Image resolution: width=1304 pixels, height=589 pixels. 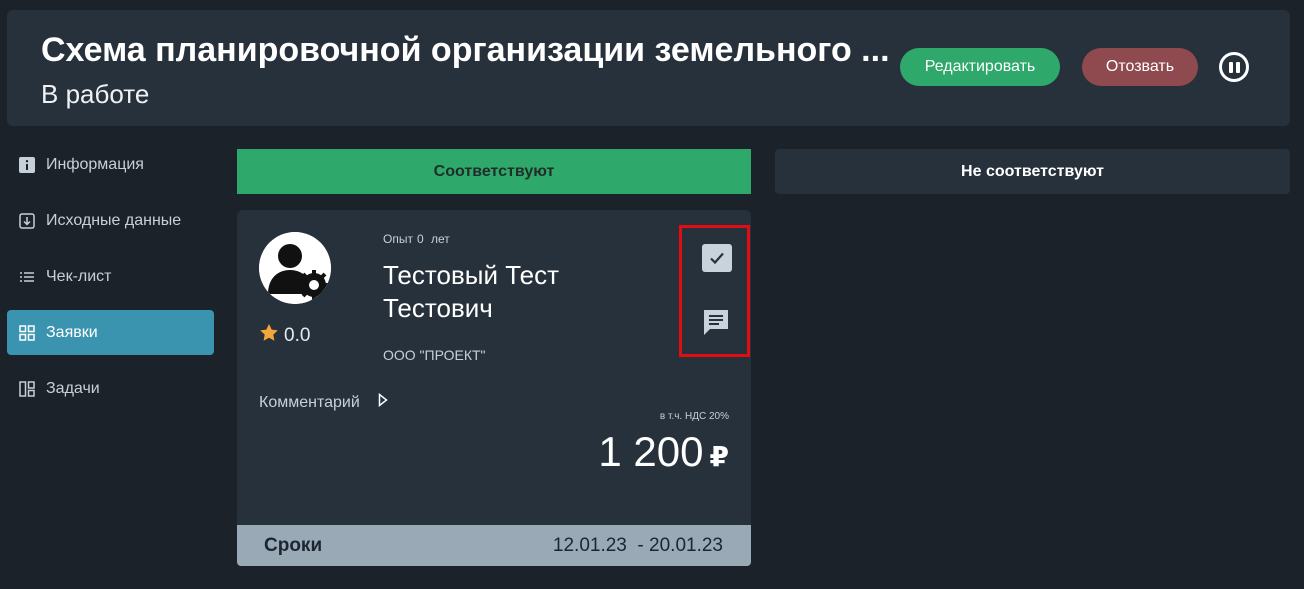 I want to click on organization: ООО "ПРОЕКТ", so click(x=434, y=355).